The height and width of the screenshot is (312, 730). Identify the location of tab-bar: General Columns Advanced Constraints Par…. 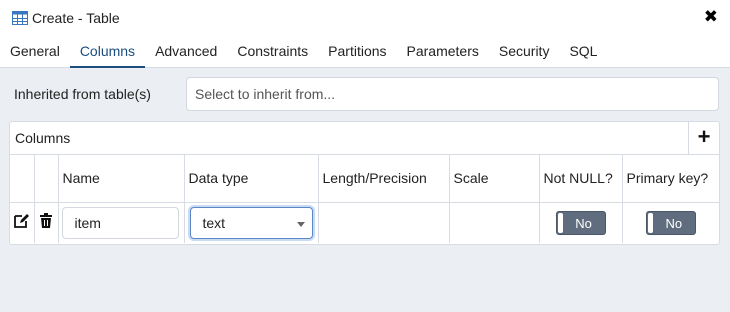
(365, 52).